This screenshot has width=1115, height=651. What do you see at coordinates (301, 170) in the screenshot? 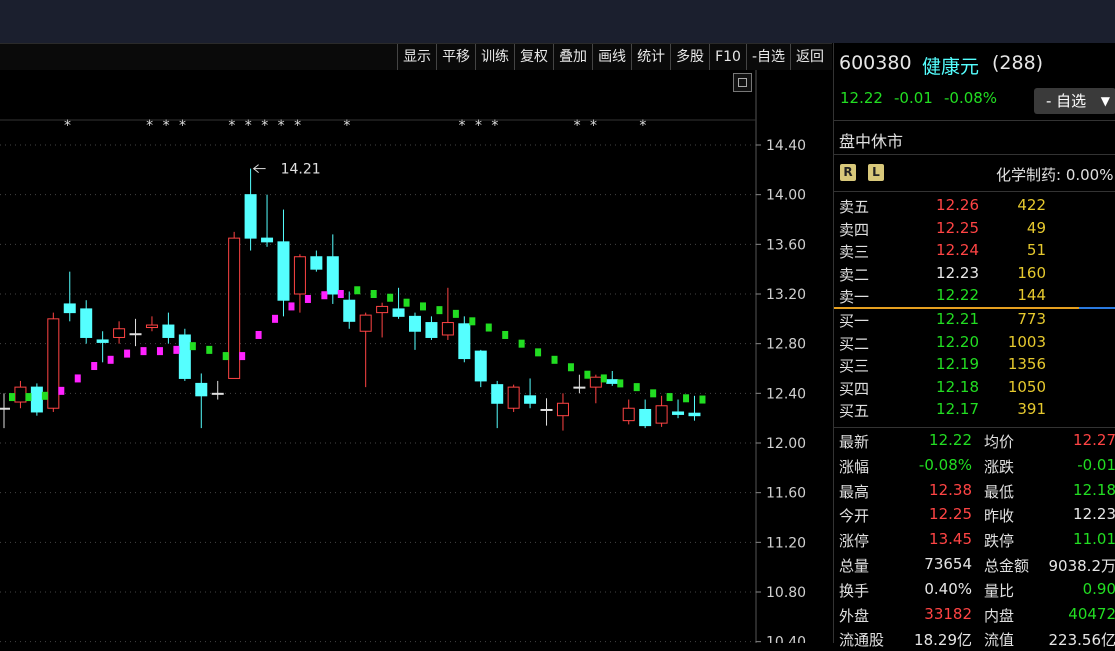
I see `peak-annotation-label: 14.21` at bounding box center [301, 170].